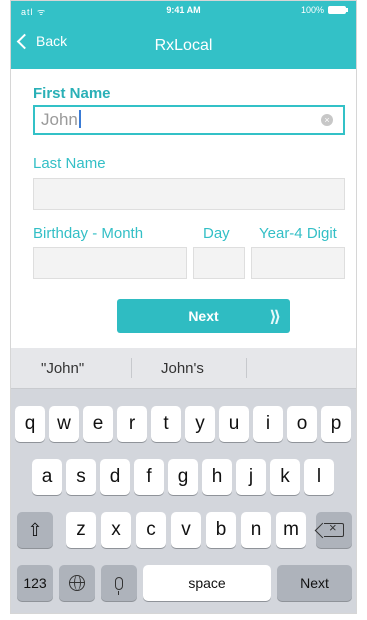 Image resolution: width=367 pixels, height=620 pixels. What do you see at coordinates (115, 477) in the screenshot?
I see `key-d: d` at bounding box center [115, 477].